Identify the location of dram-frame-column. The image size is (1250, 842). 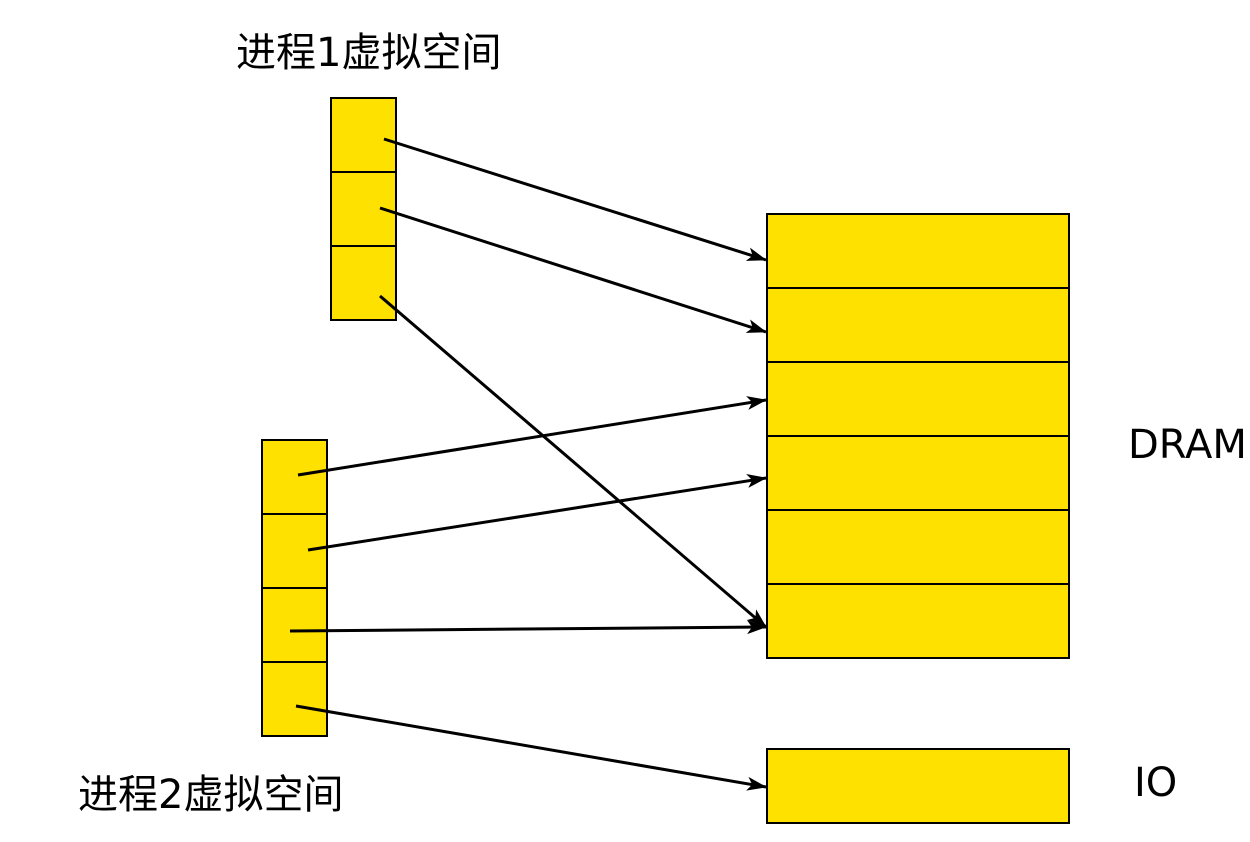
(918, 436).